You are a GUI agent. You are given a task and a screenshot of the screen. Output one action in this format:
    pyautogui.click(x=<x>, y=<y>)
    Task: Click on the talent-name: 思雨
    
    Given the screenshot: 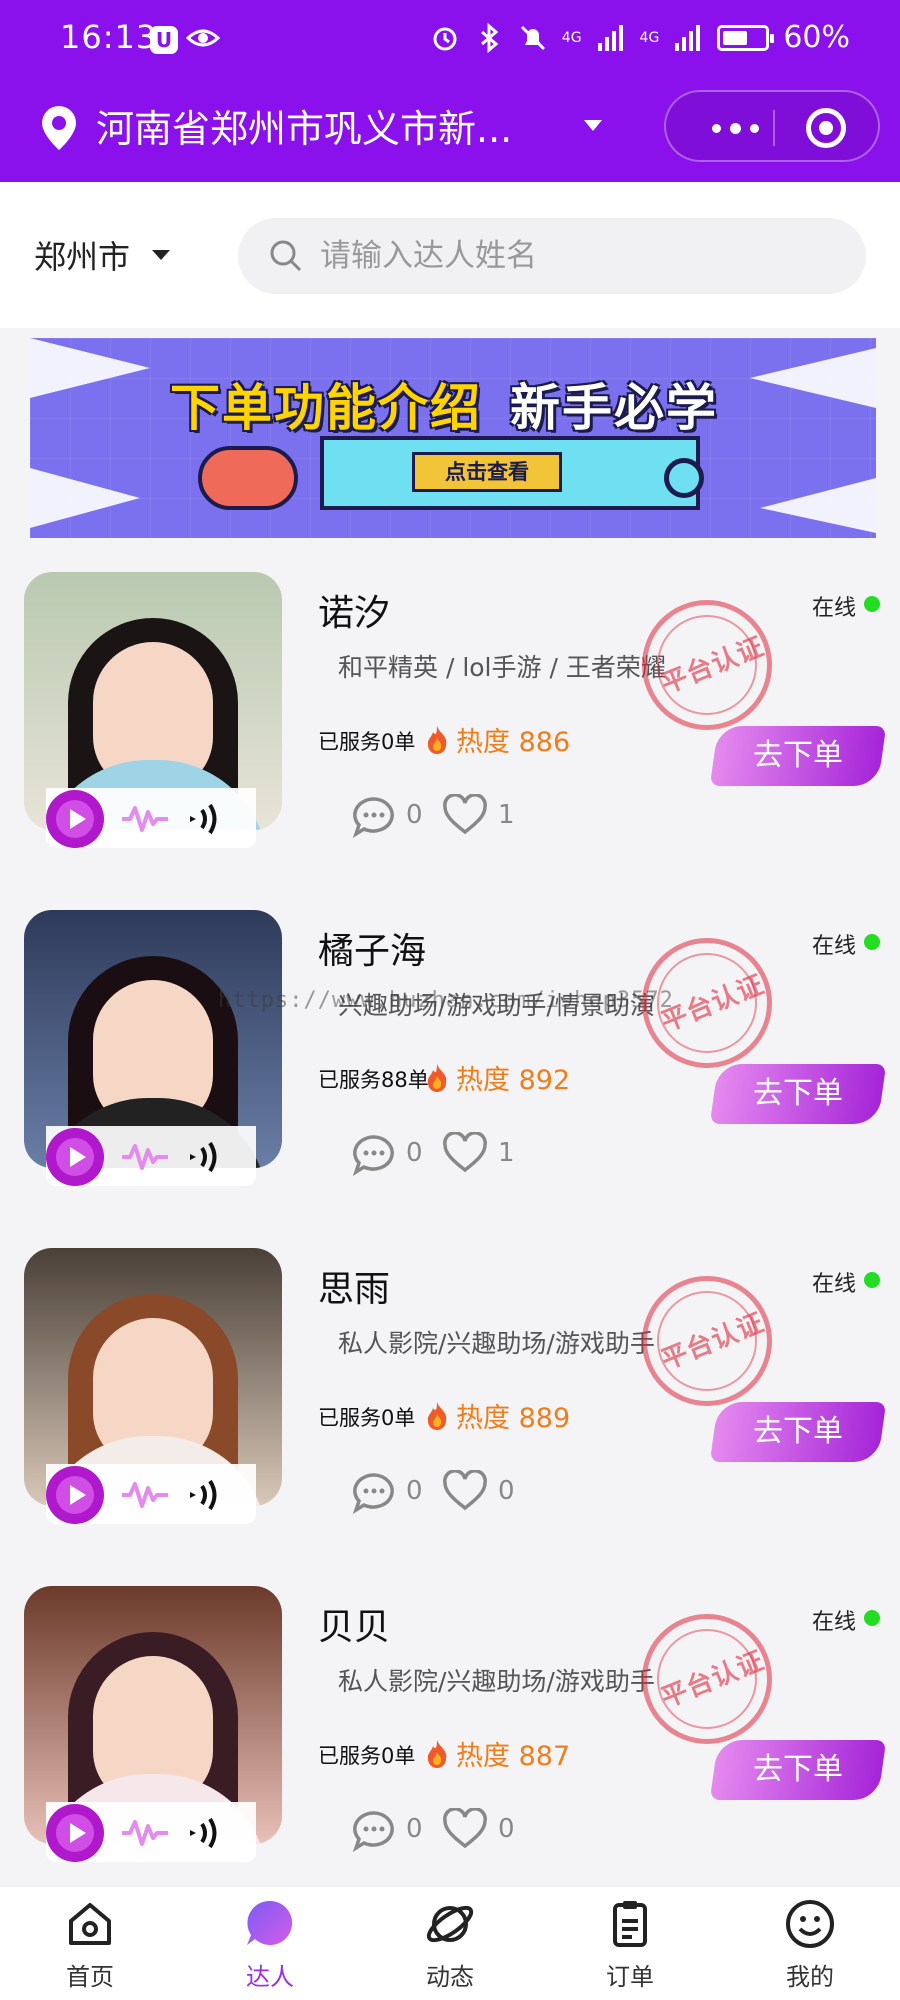 What is the action you would take?
    pyautogui.click(x=354, y=1289)
    